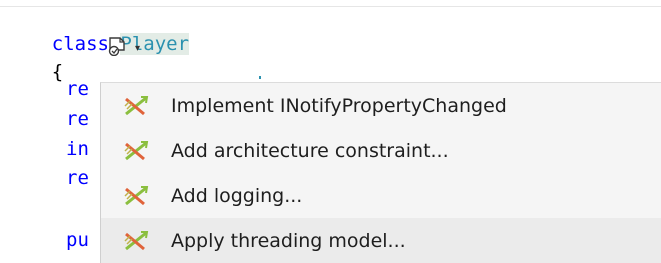 This screenshot has height=263, width=661. Describe the element at coordinates (77, 149) in the screenshot. I see `code-fragment: in` at that location.